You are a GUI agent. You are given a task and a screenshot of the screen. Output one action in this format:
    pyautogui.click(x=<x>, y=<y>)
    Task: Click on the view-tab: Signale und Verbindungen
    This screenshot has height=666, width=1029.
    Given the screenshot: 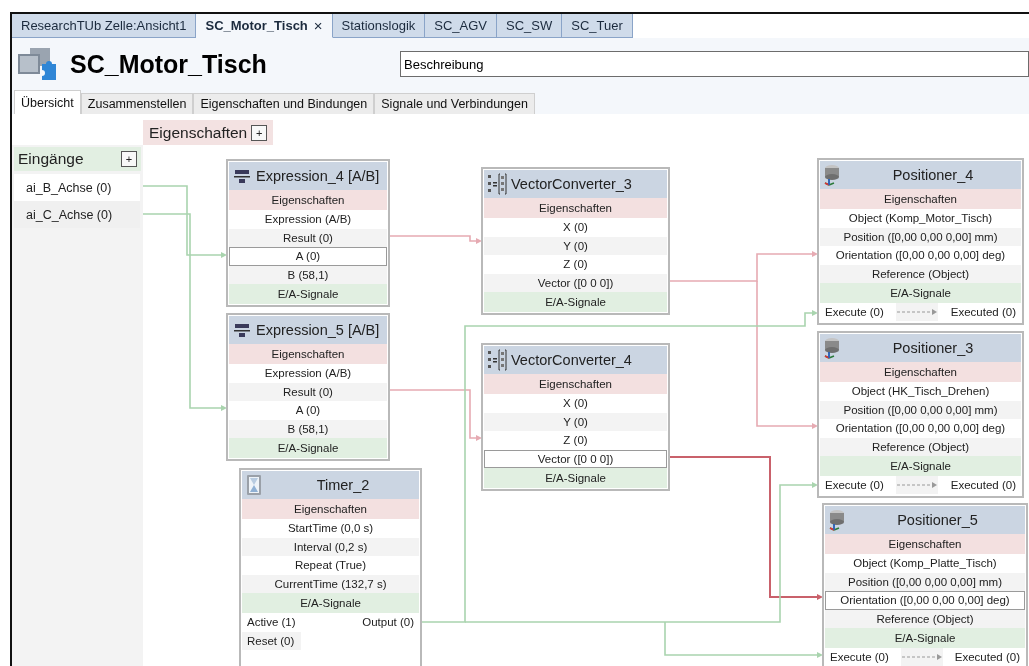 What is the action you would take?
    pyautogui.click(x=454, y=103)
    